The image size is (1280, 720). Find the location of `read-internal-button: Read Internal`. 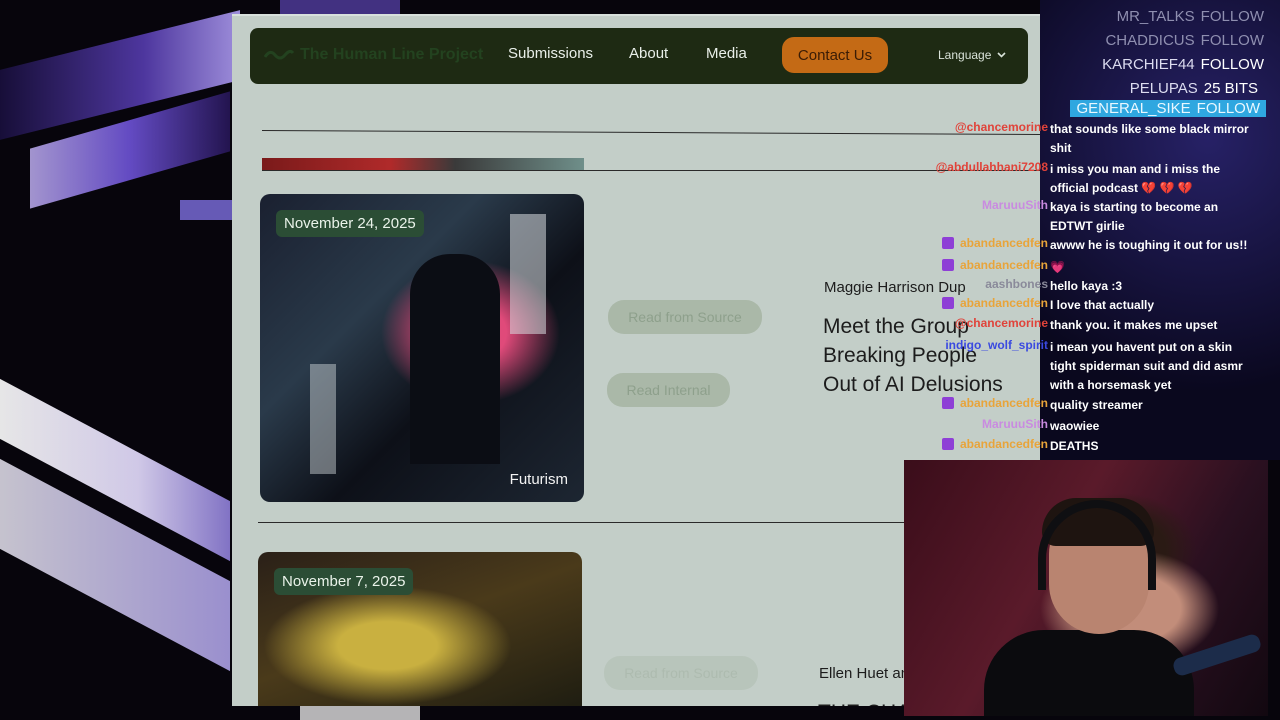

read-internal-button: Read Internal is located at coordinates (668, 390).